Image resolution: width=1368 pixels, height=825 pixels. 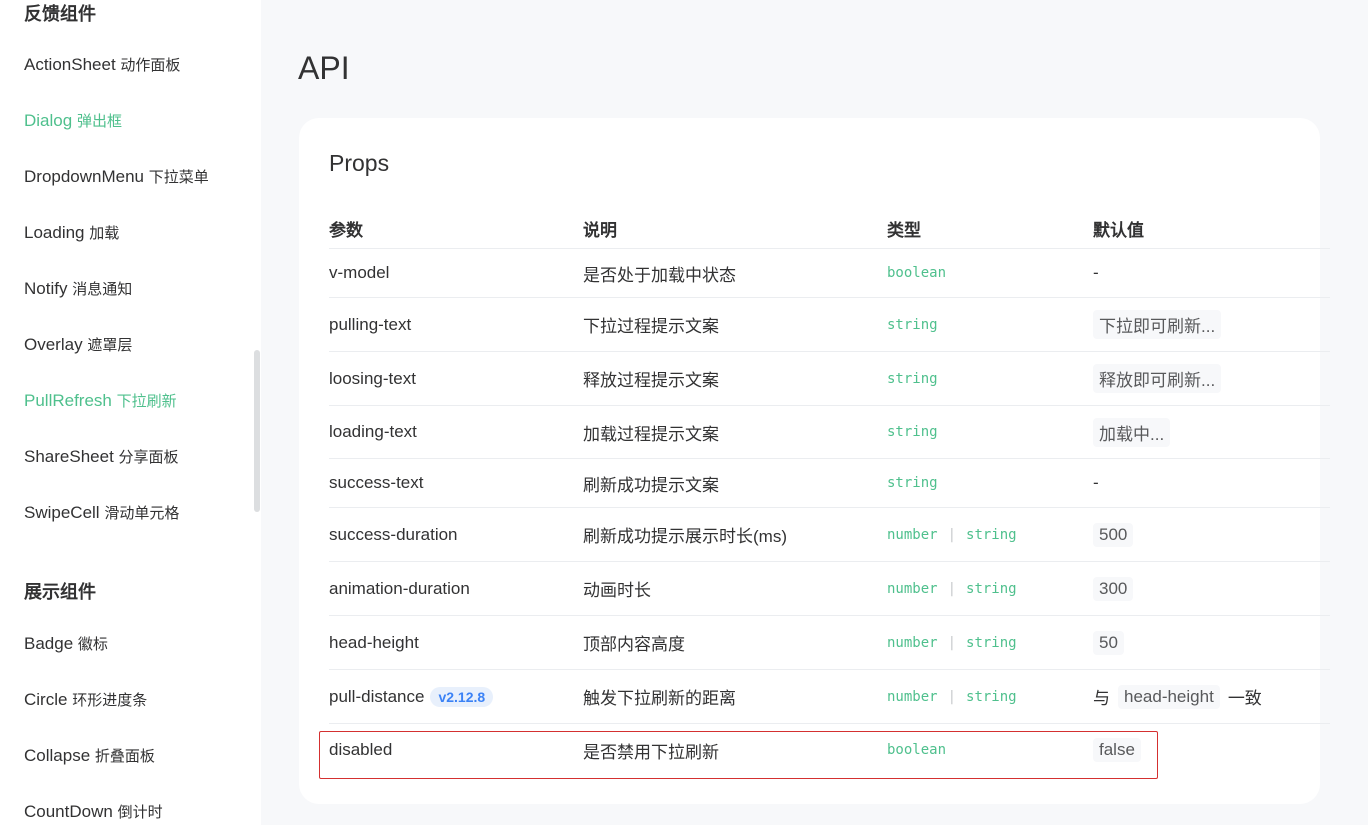 What do you see at coordinates (374, 642) in the screenshot?
I see `prop-name: head-height` at bounding box center [374, 642].